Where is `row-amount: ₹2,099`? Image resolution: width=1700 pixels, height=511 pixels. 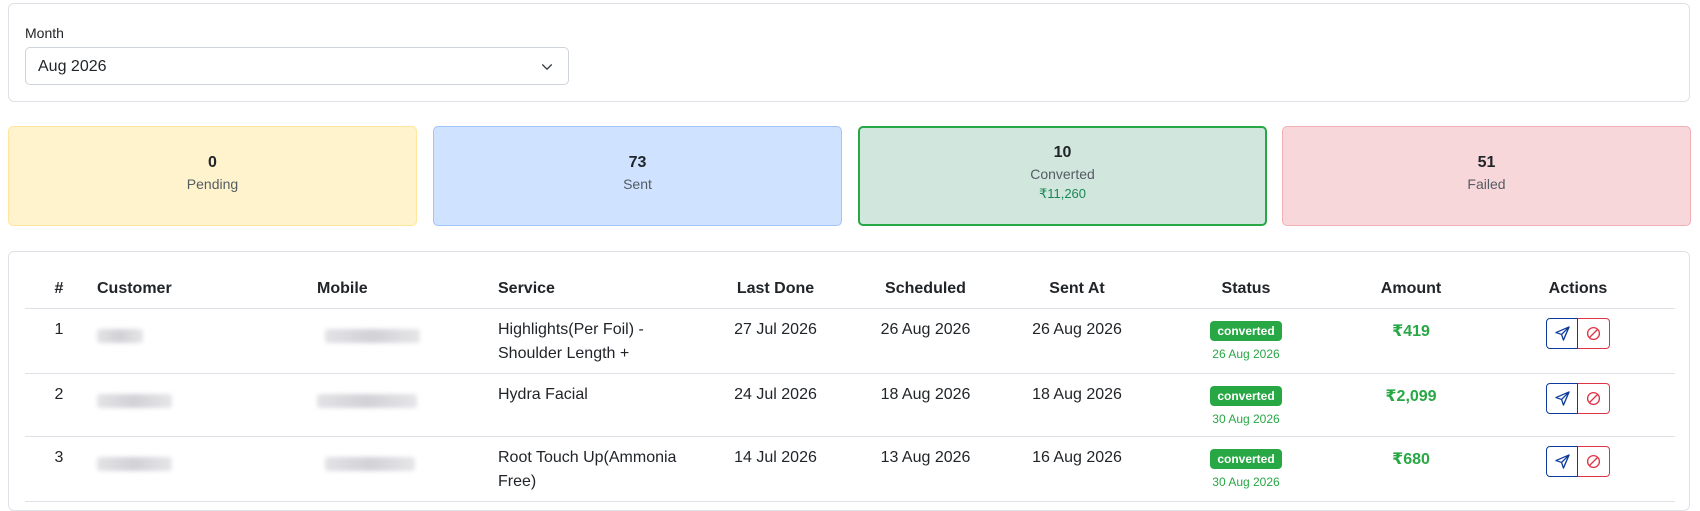
row-amount: ₹2,099 is located at coordinates (1411, 405).